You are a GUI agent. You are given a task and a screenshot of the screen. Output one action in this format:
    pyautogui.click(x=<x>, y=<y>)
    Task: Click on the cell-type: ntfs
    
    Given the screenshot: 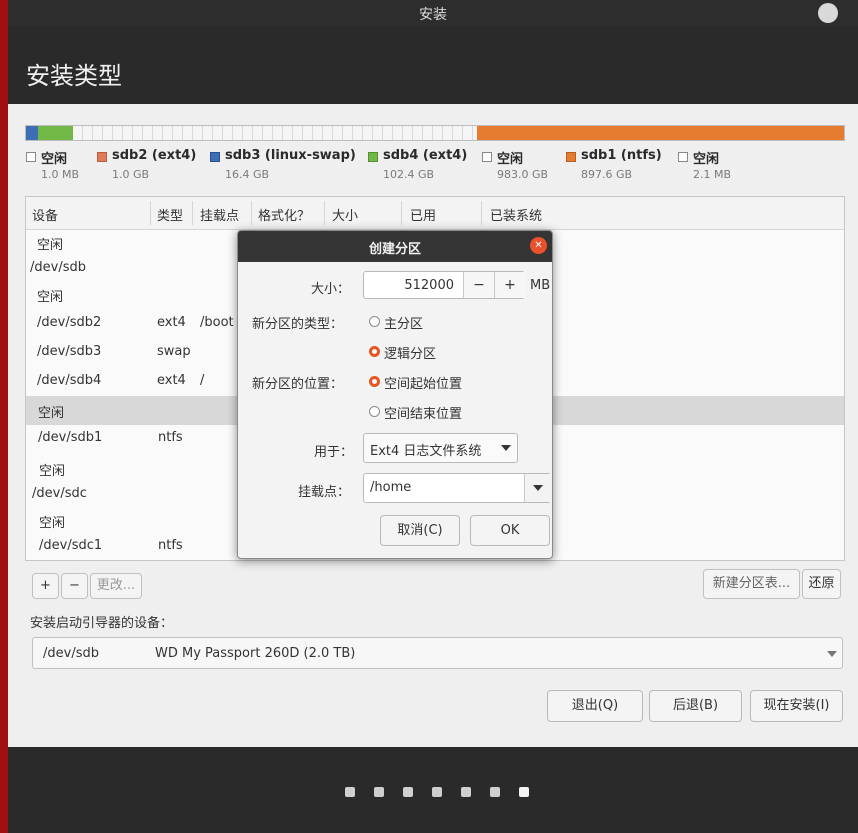 What is the action you would take?
    pyautogui.click(x=170, y=437)
    